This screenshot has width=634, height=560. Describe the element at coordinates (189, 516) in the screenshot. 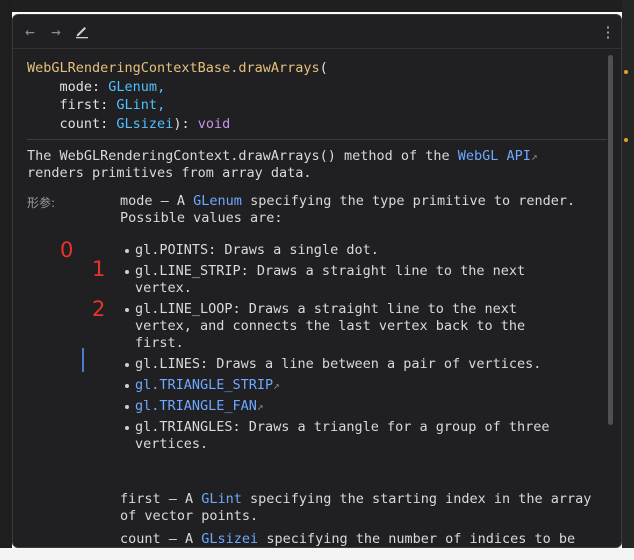

I see `param-first-line-2: of vector points.` at that location.